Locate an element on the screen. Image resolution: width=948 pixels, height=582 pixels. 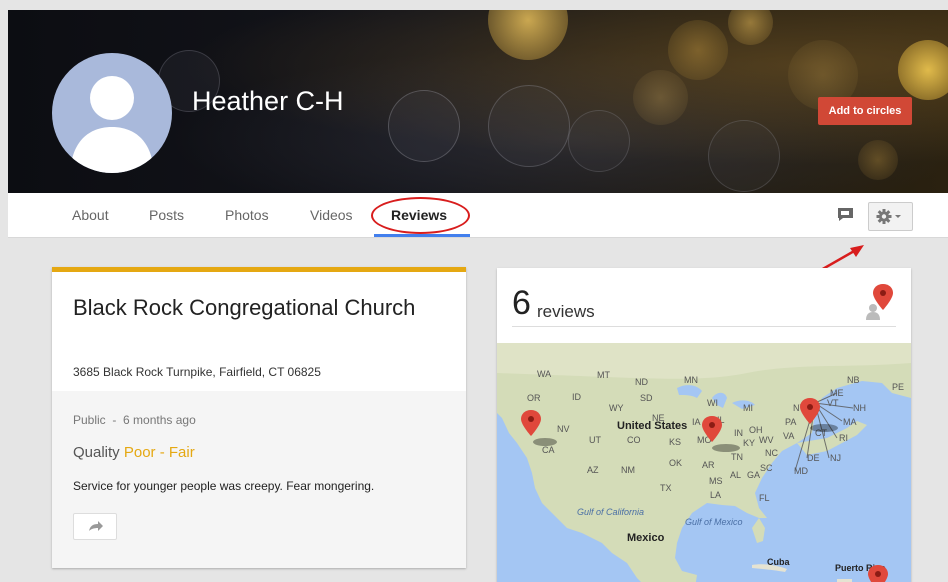
map-label-in: IN is located at coordinates (738, 433).